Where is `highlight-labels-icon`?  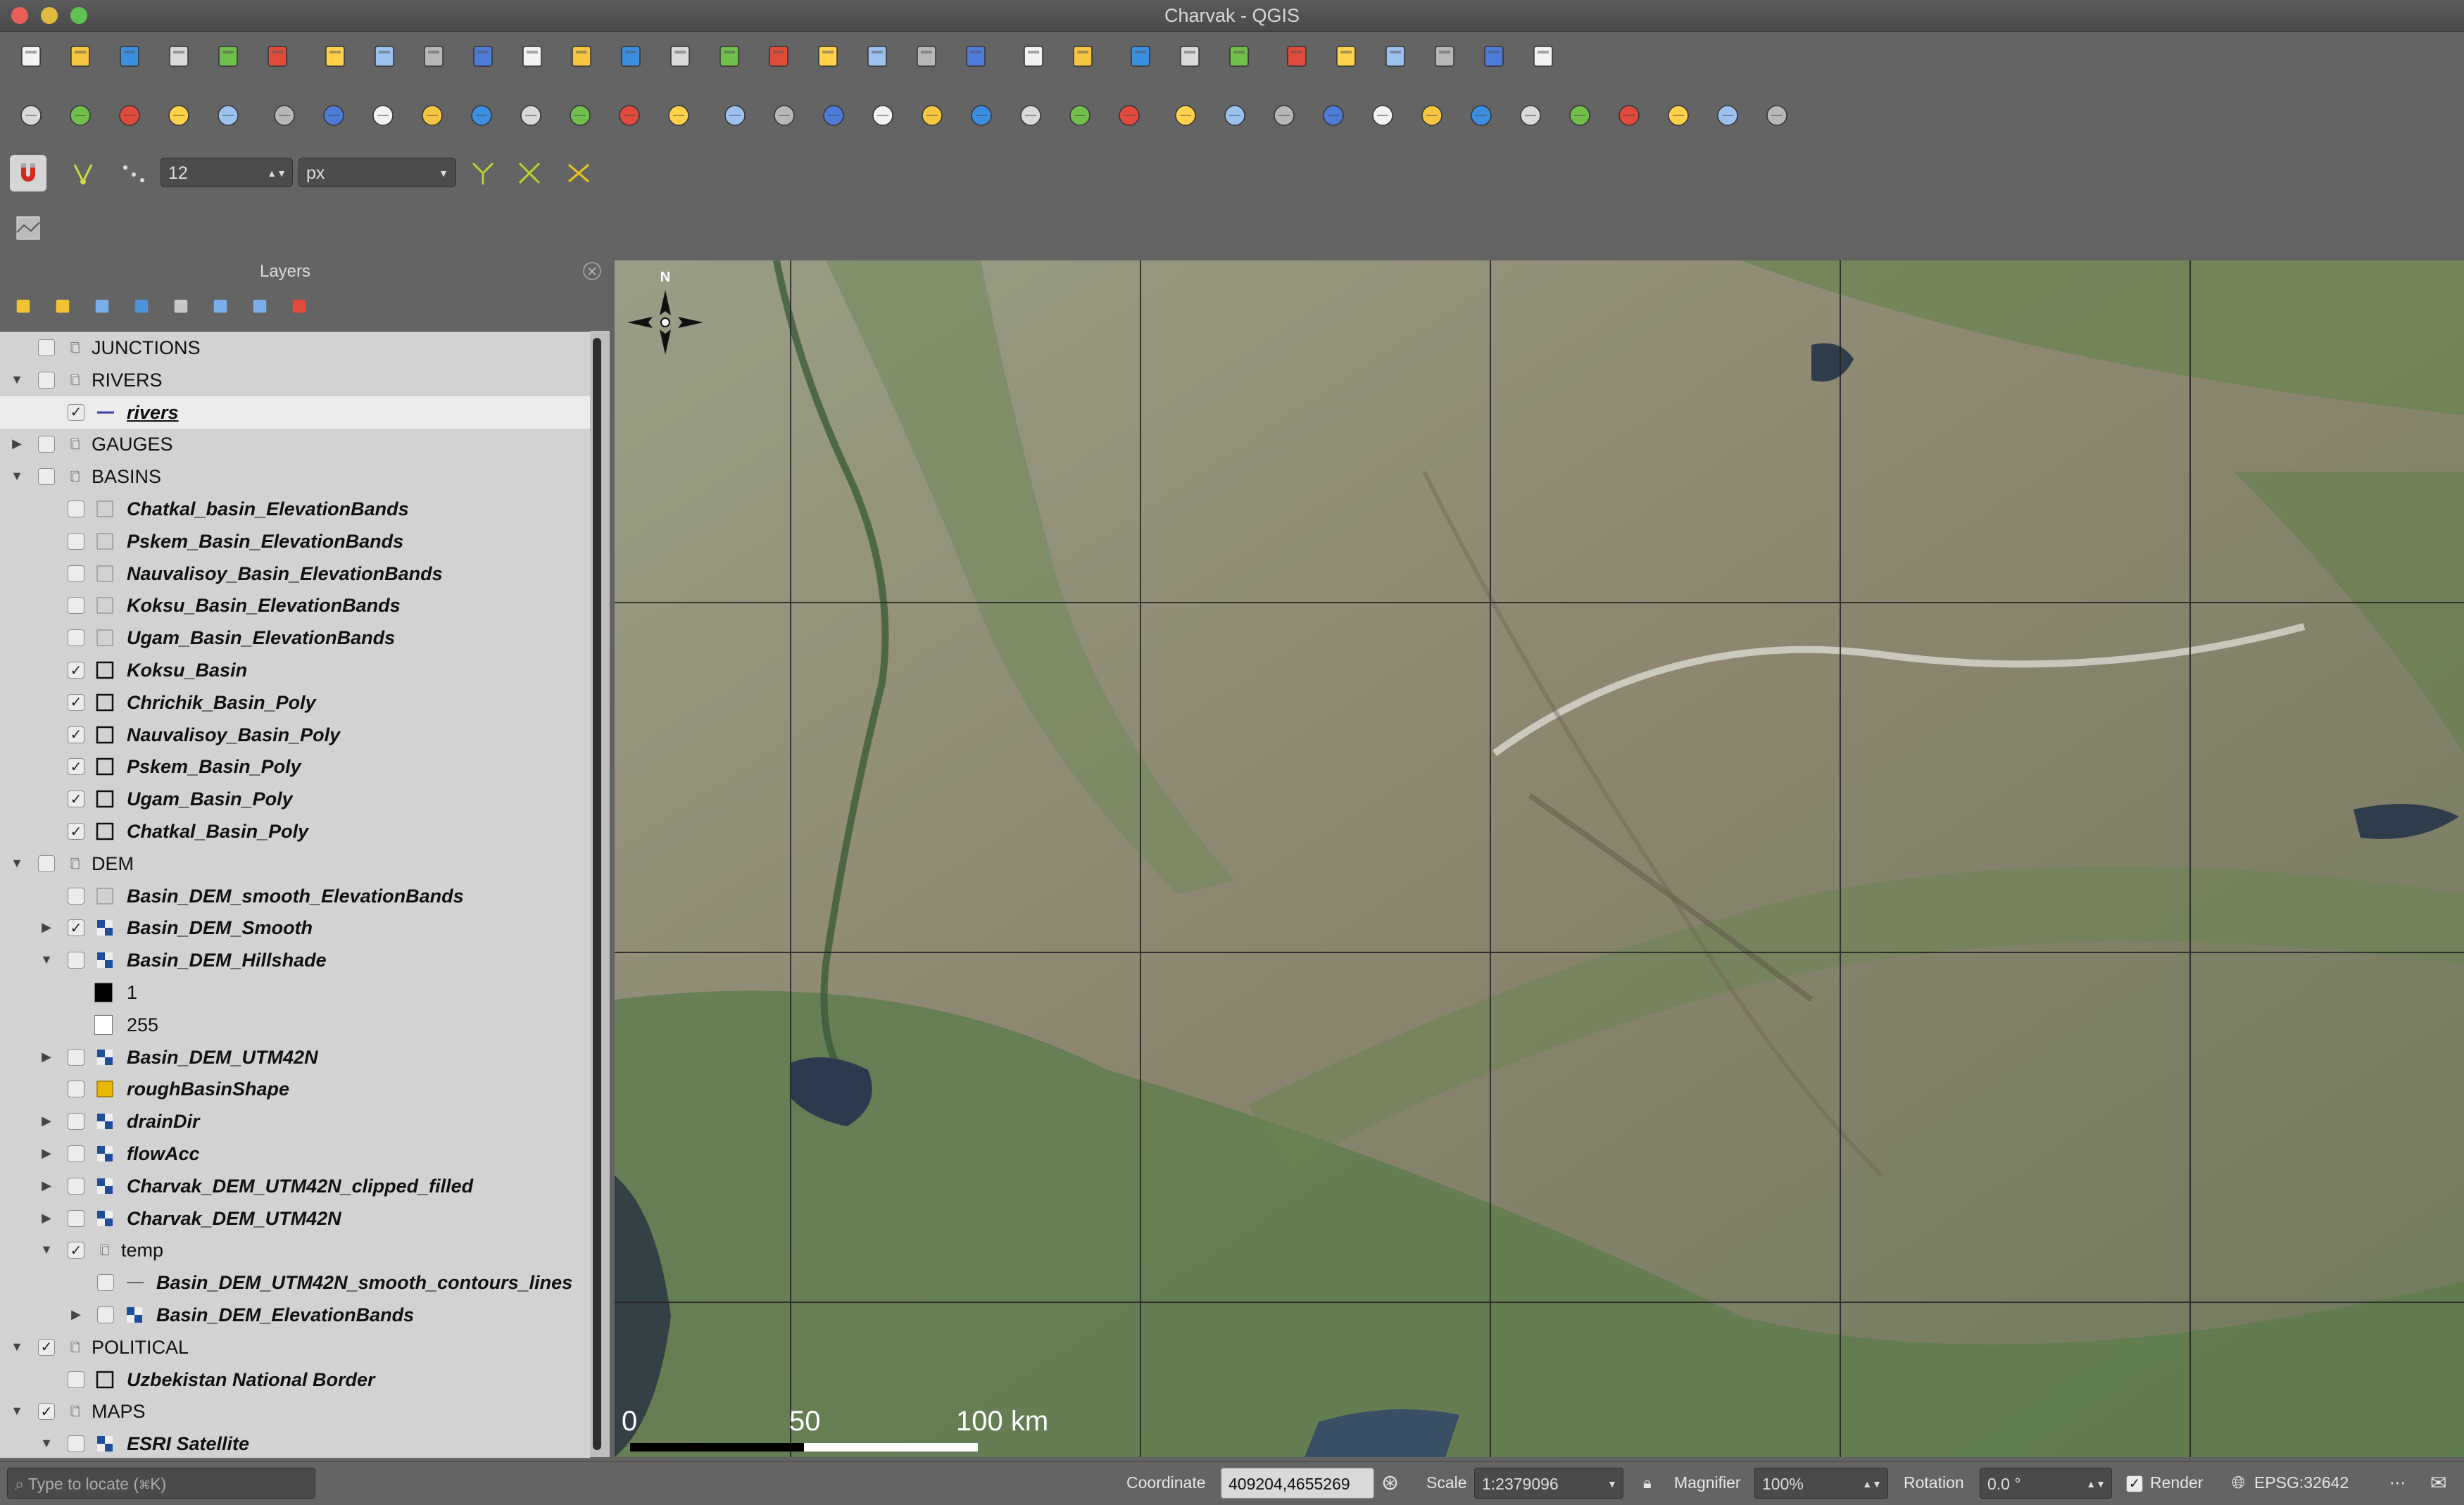
highlight-labels-icon is located at coordinates (883, 115).